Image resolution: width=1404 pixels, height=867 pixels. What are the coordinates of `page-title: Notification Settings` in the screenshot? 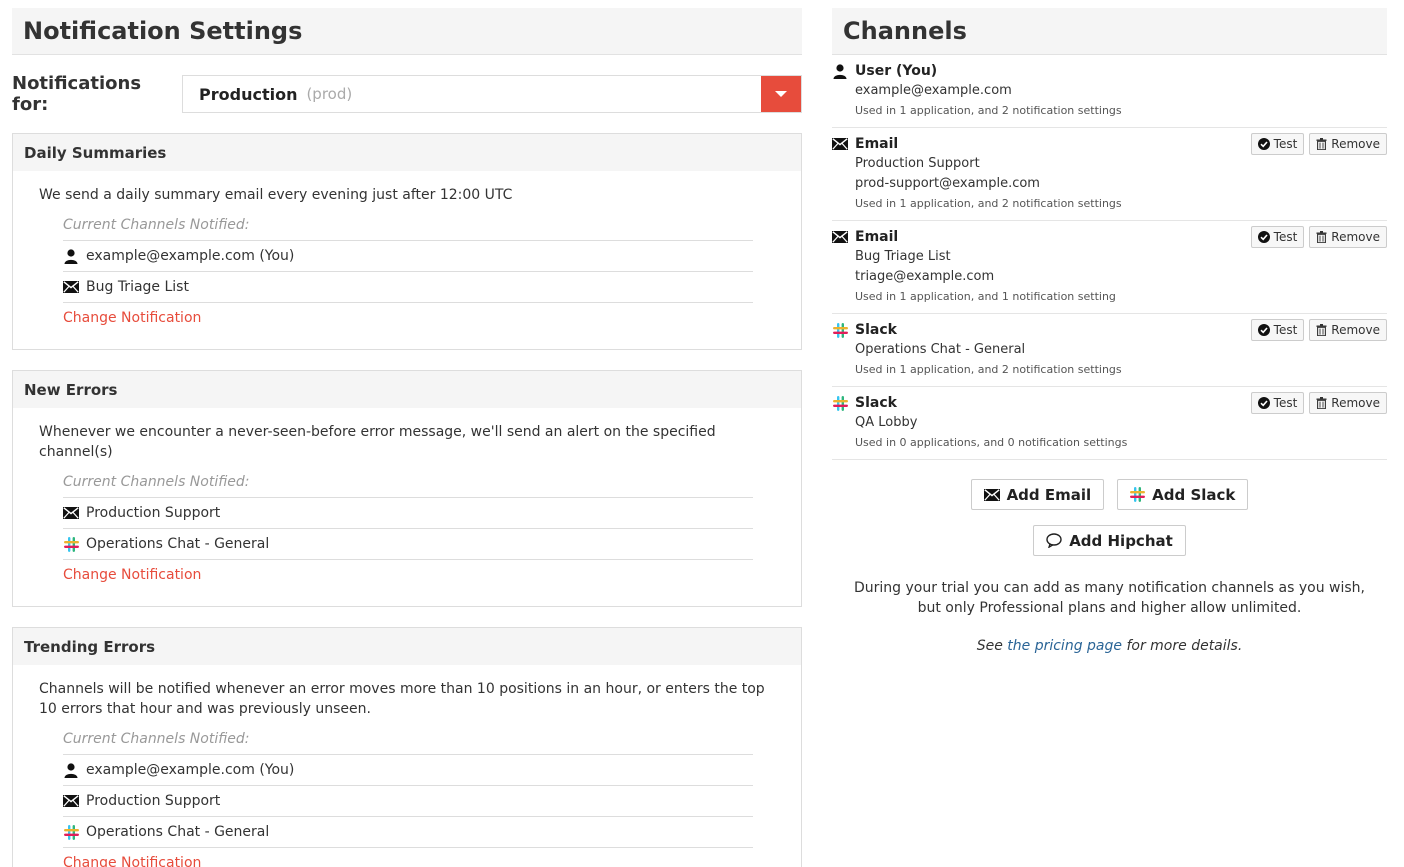 It's located at (163, 31).